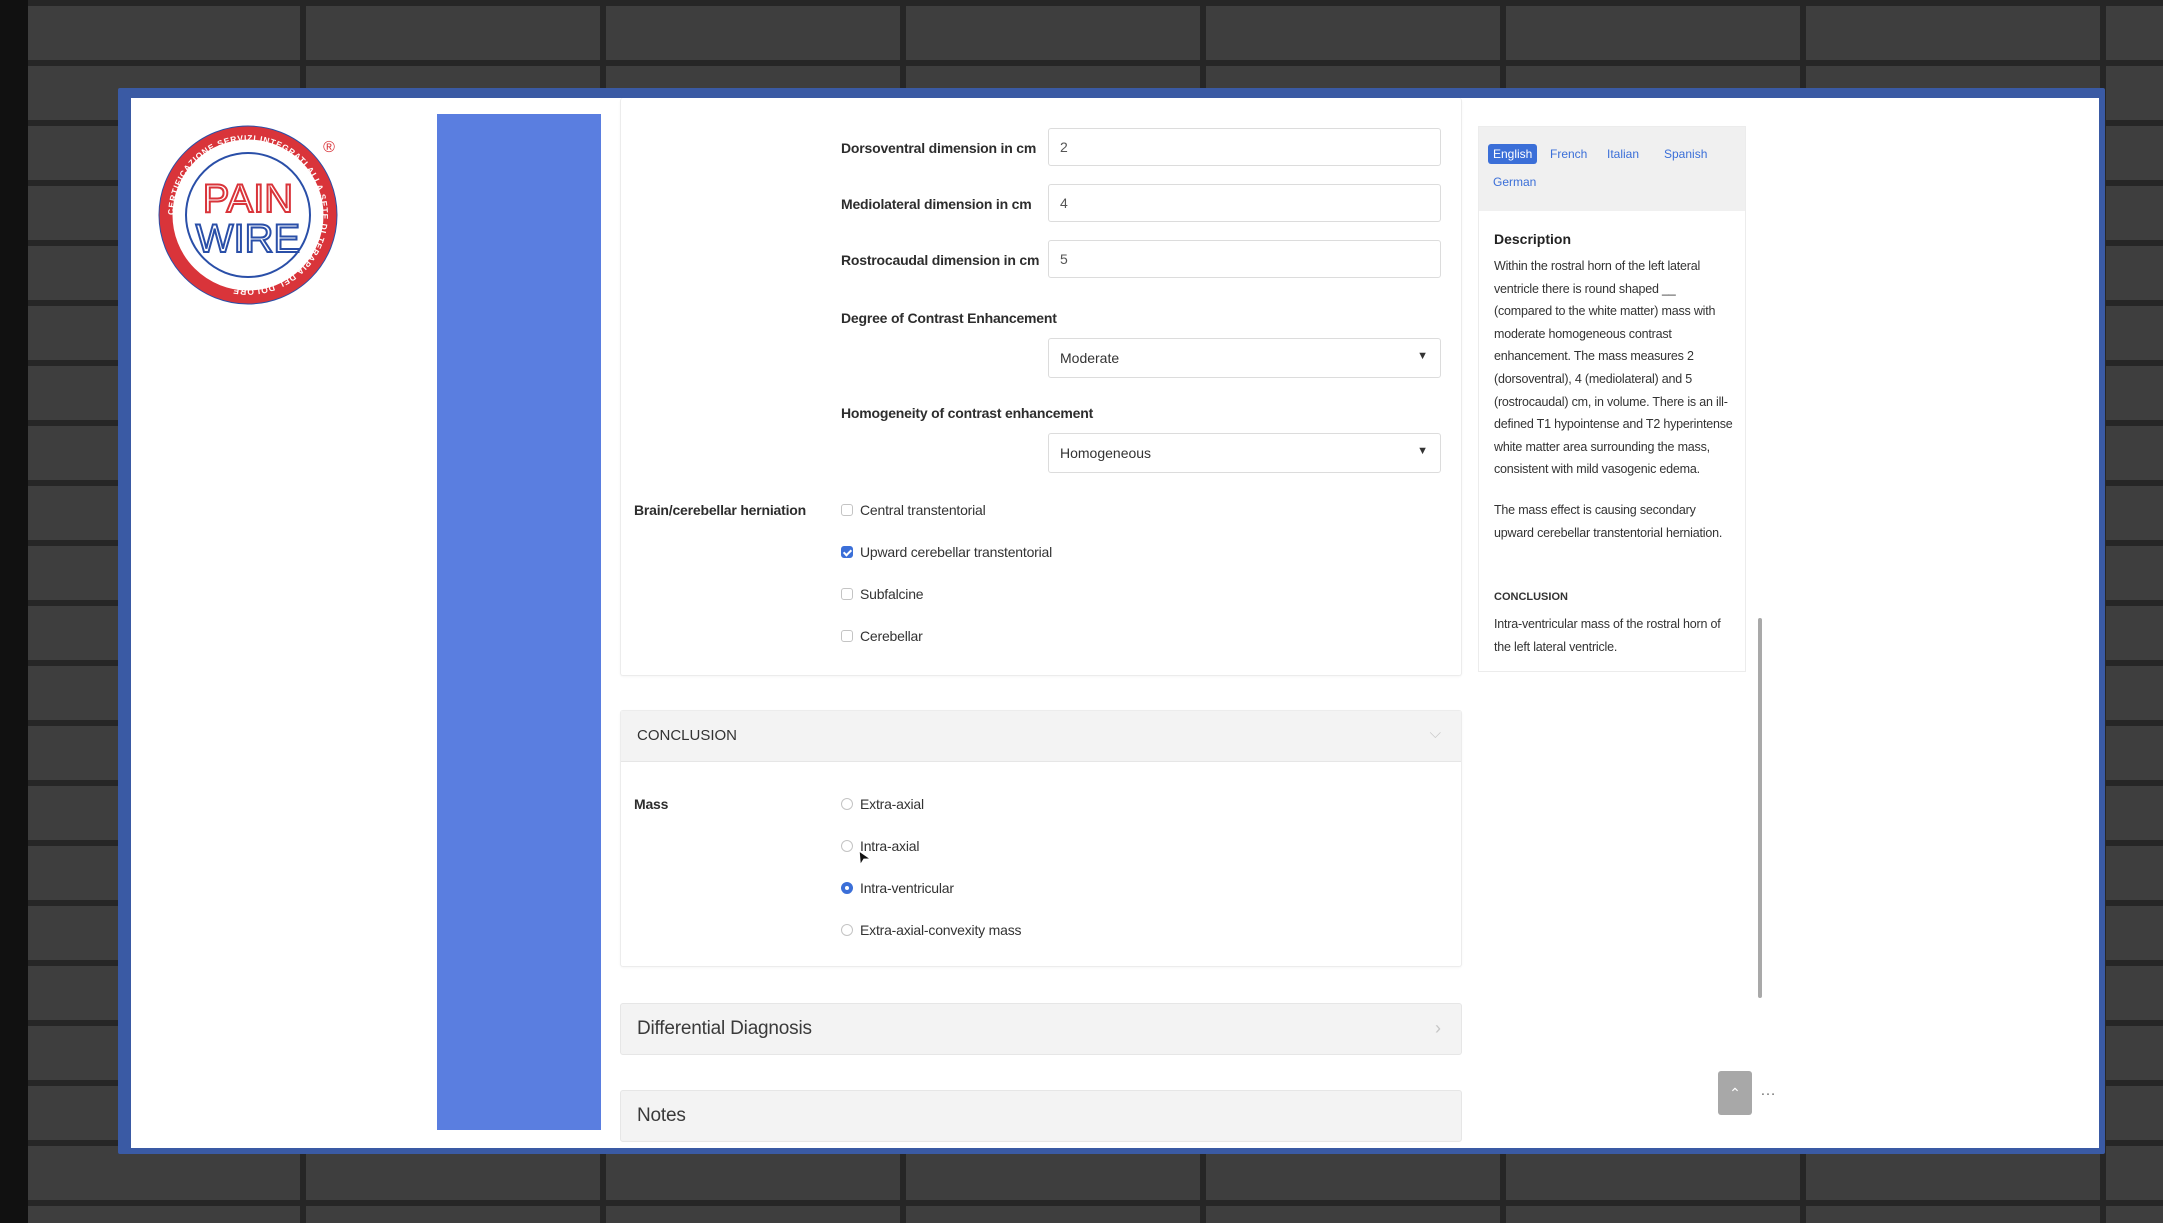 Image resolution: width=2163 pixels, height=1223 pixels. Describe the element at coordinates (1513, 154) in the screenshot. I see `tab-english: English` at that location.